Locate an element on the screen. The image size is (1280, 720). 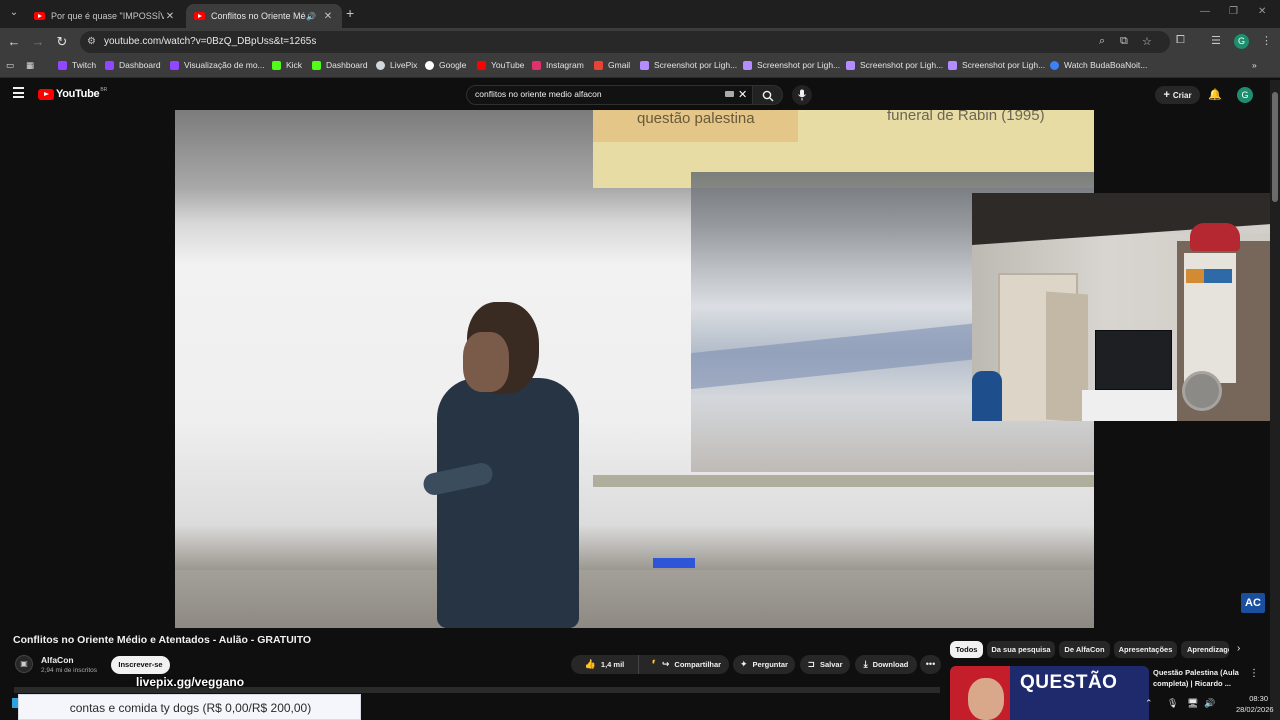
voice-search-button is located at coordinates (802, 95).